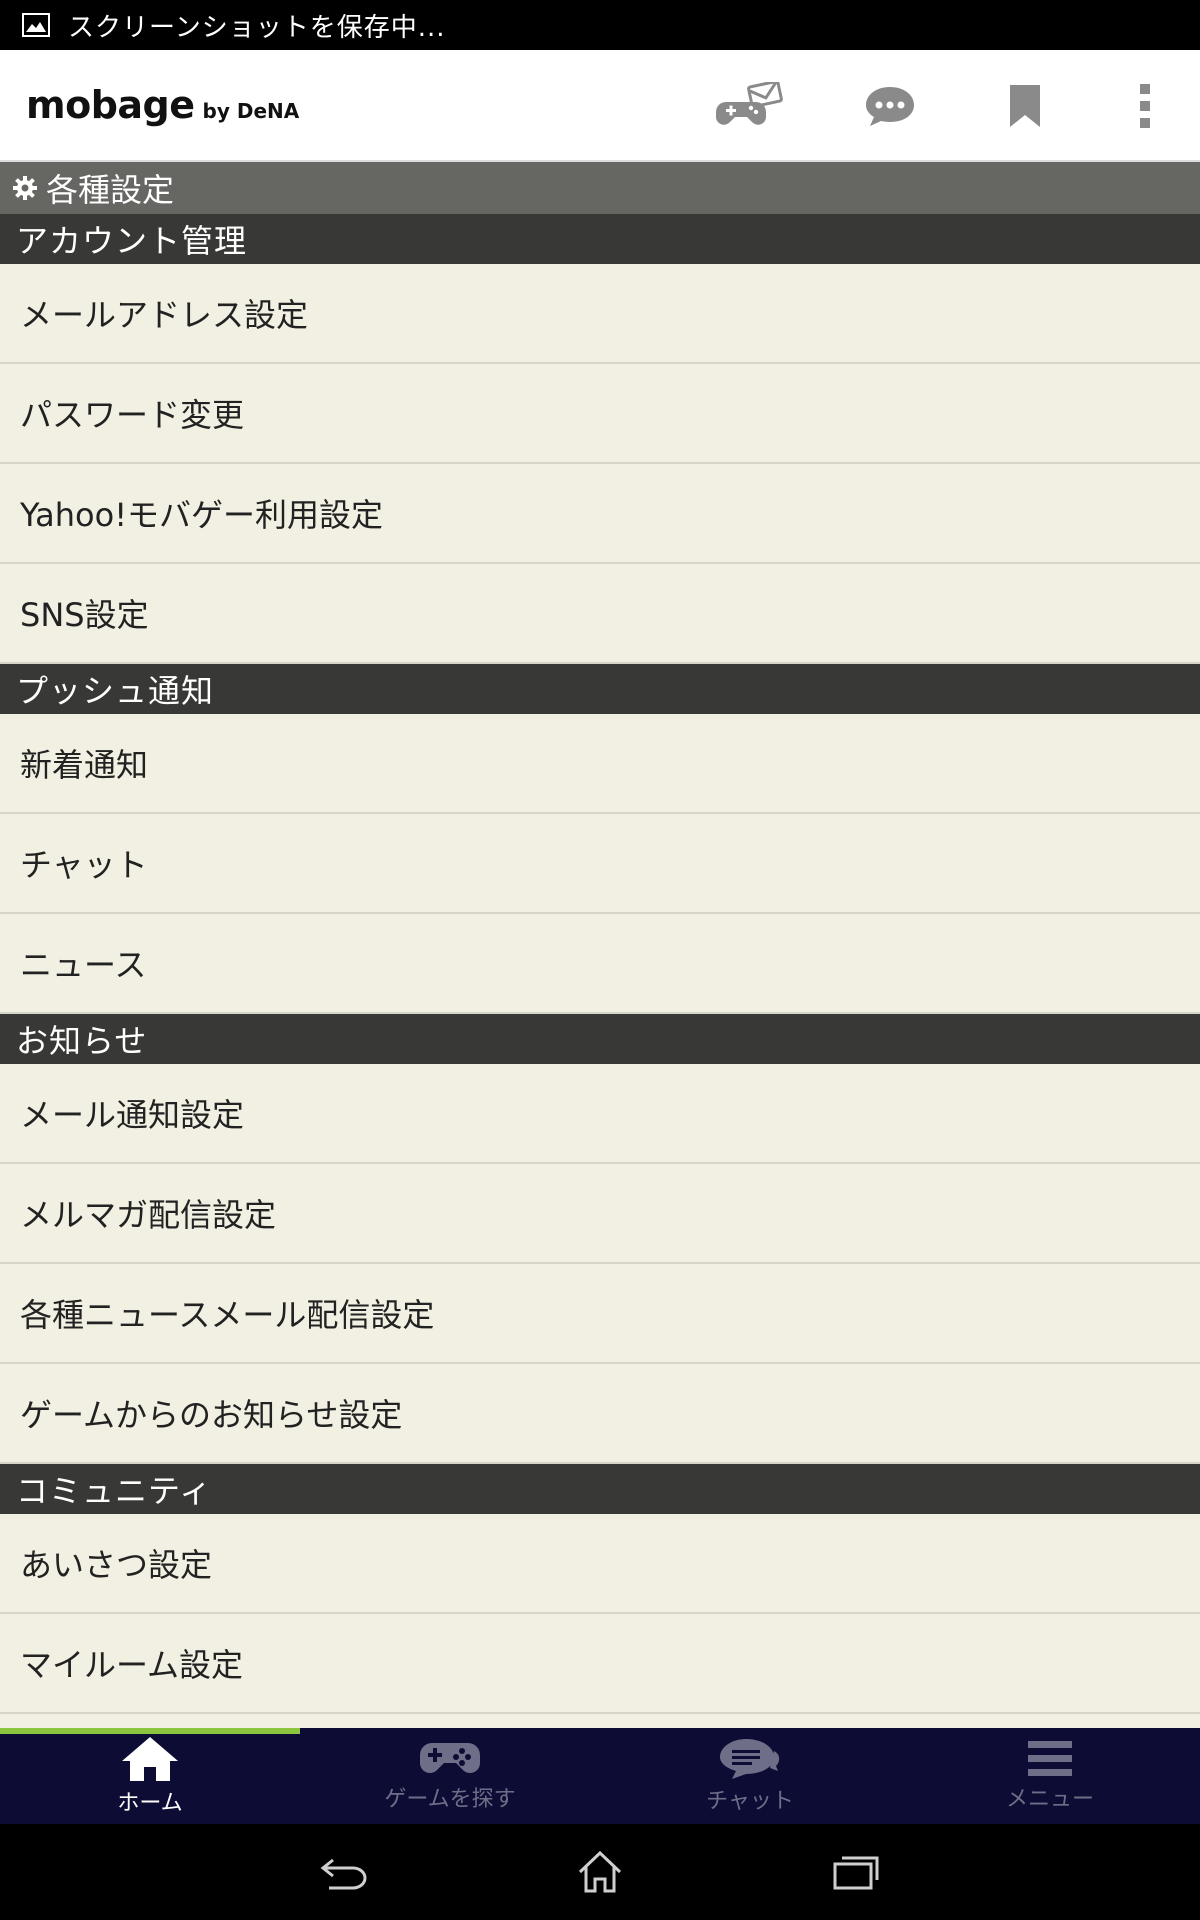  I want to click on list-item-news: ニュース, so click(600, 964).